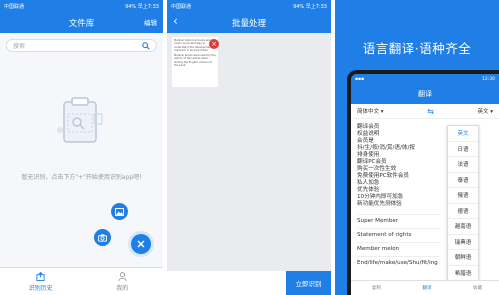 This screenshot has height=295, width=499. I want to click on back-chevron-icon: ‹, so click(175, 21).